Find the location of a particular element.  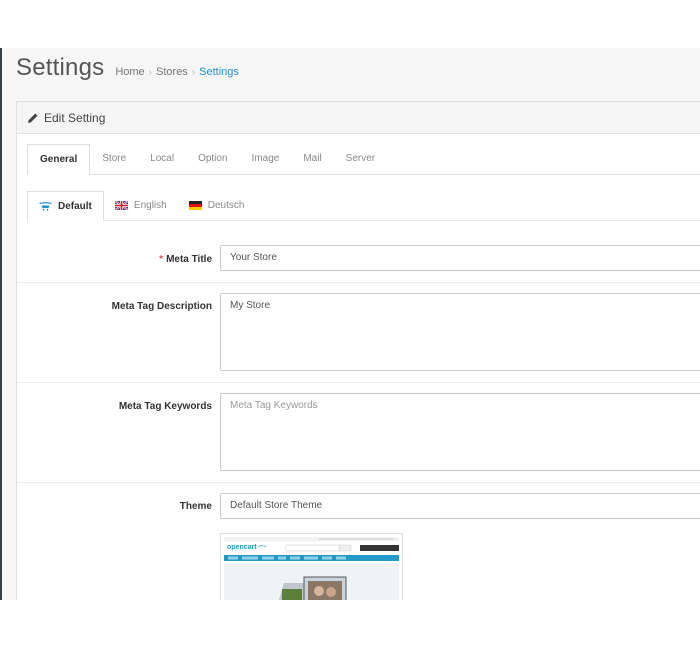

theme-select: Default Store Theme is located at coordinates (460, 506).